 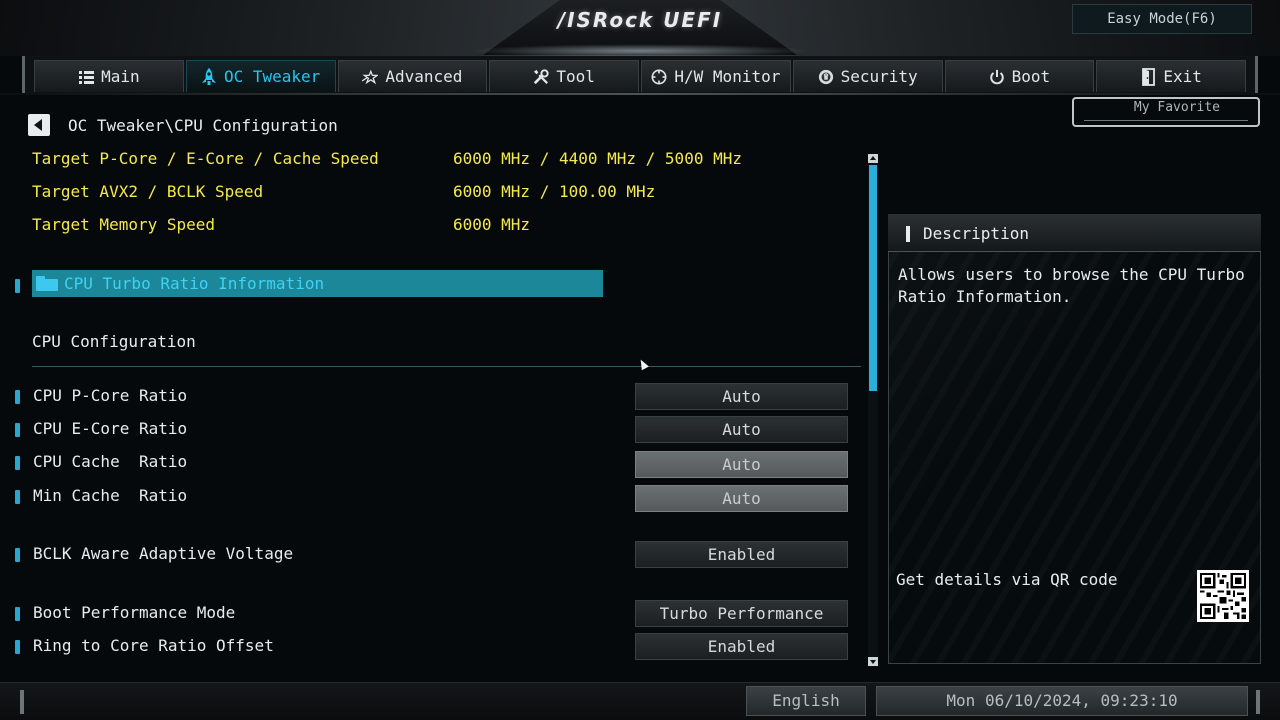 I want to click on tab-boot: Boot, so click(x=1019, y=76).